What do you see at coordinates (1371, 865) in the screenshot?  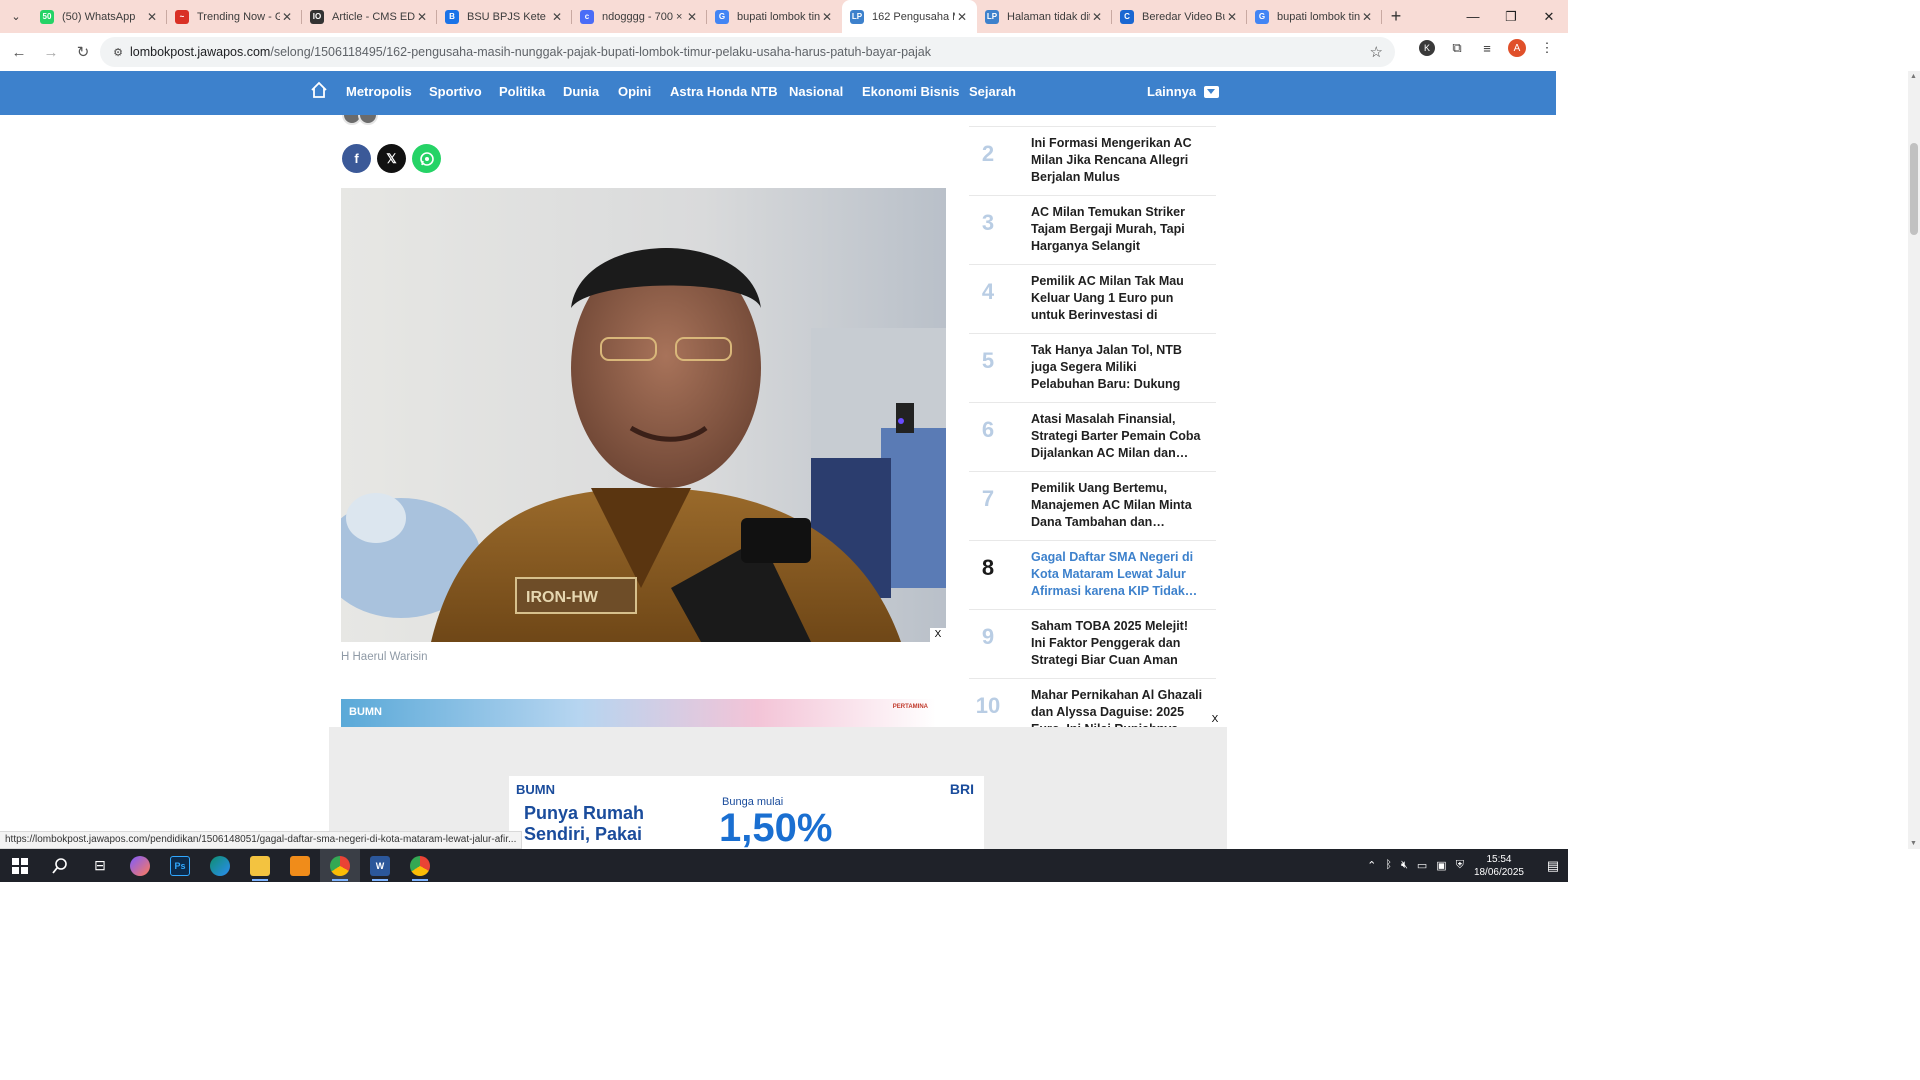 I see `chevron-up-icon: ⌃` at bounding box center [1371, 865].